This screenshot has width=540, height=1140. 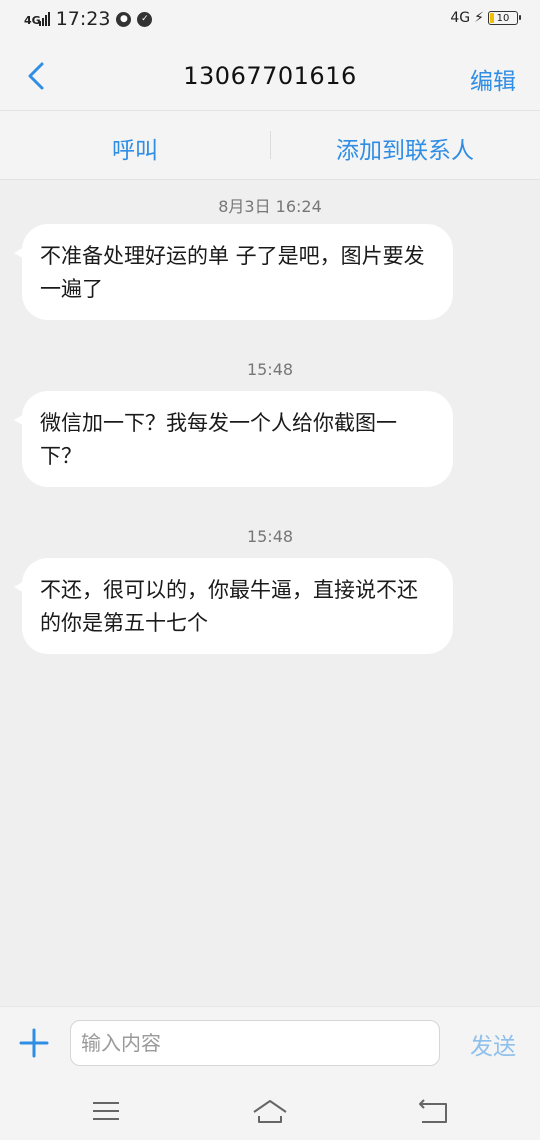 I want to click on navigation-bar, so click(x=270, y=1111).